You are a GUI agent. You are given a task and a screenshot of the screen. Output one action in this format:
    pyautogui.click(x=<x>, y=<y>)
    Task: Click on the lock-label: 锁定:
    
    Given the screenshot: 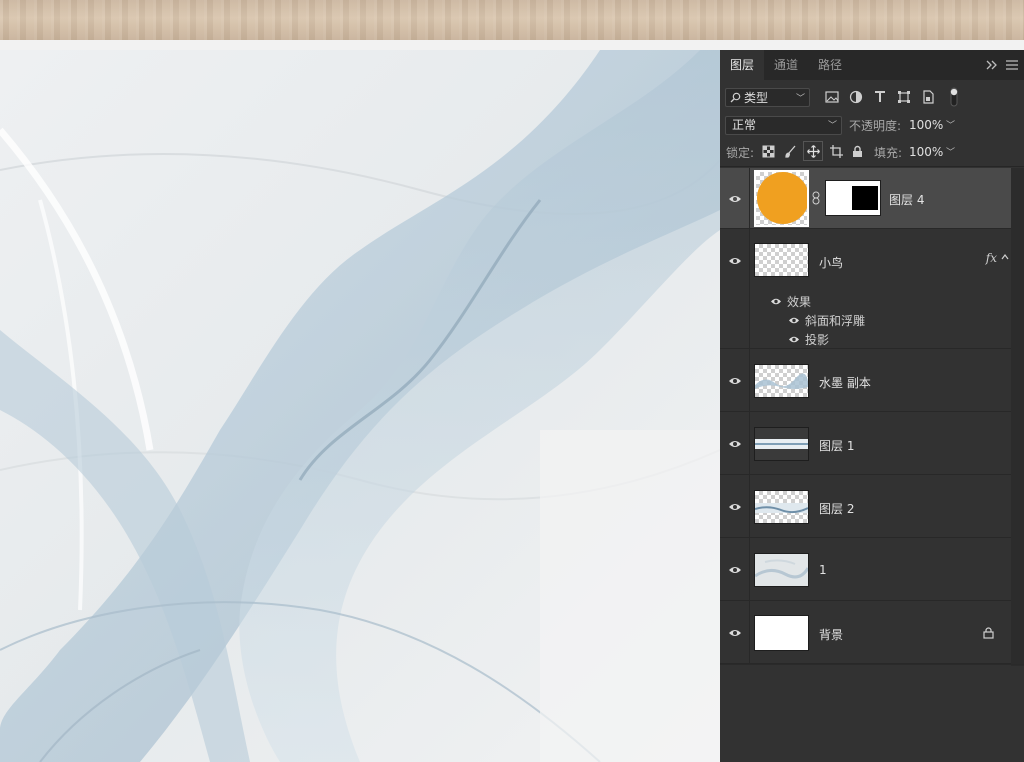 What is the action you would take?
    pyautogui.click(x=740, y=153)
    